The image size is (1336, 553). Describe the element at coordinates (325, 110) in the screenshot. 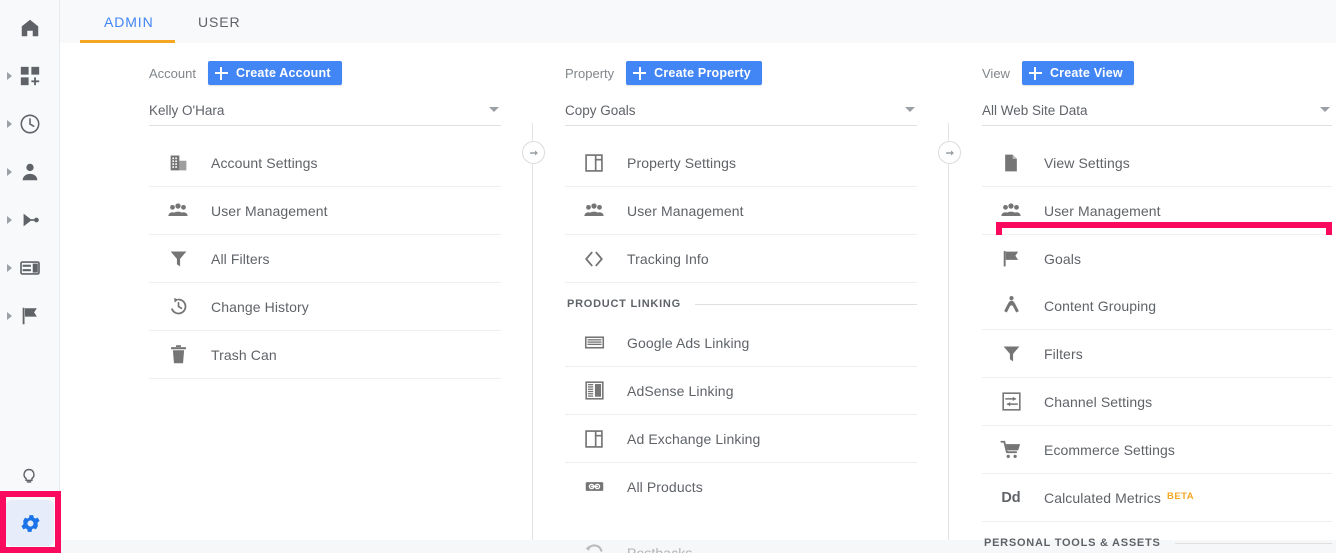

I see `account-selector: Kelly O'Hara` at that location.